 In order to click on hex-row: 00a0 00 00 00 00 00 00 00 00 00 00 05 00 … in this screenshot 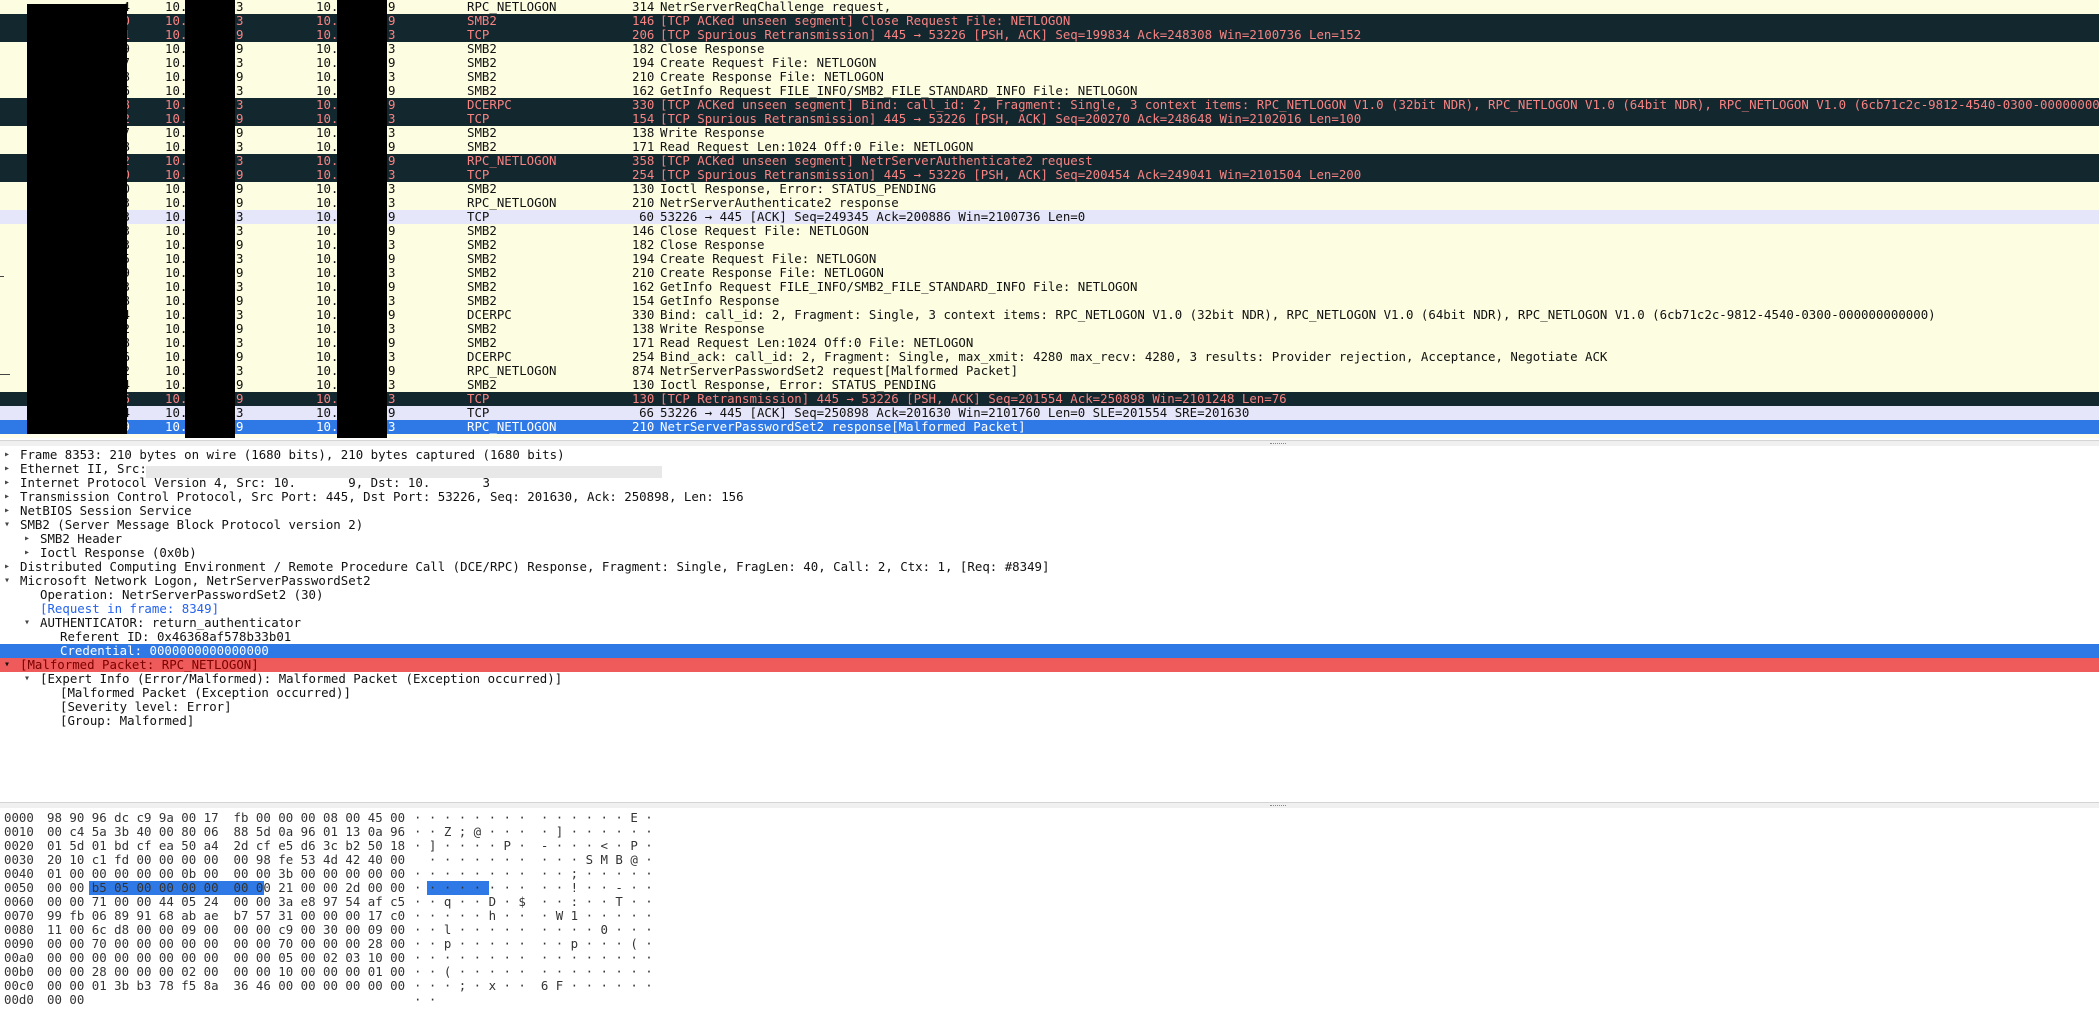, I will do `click(1049, 958)`.